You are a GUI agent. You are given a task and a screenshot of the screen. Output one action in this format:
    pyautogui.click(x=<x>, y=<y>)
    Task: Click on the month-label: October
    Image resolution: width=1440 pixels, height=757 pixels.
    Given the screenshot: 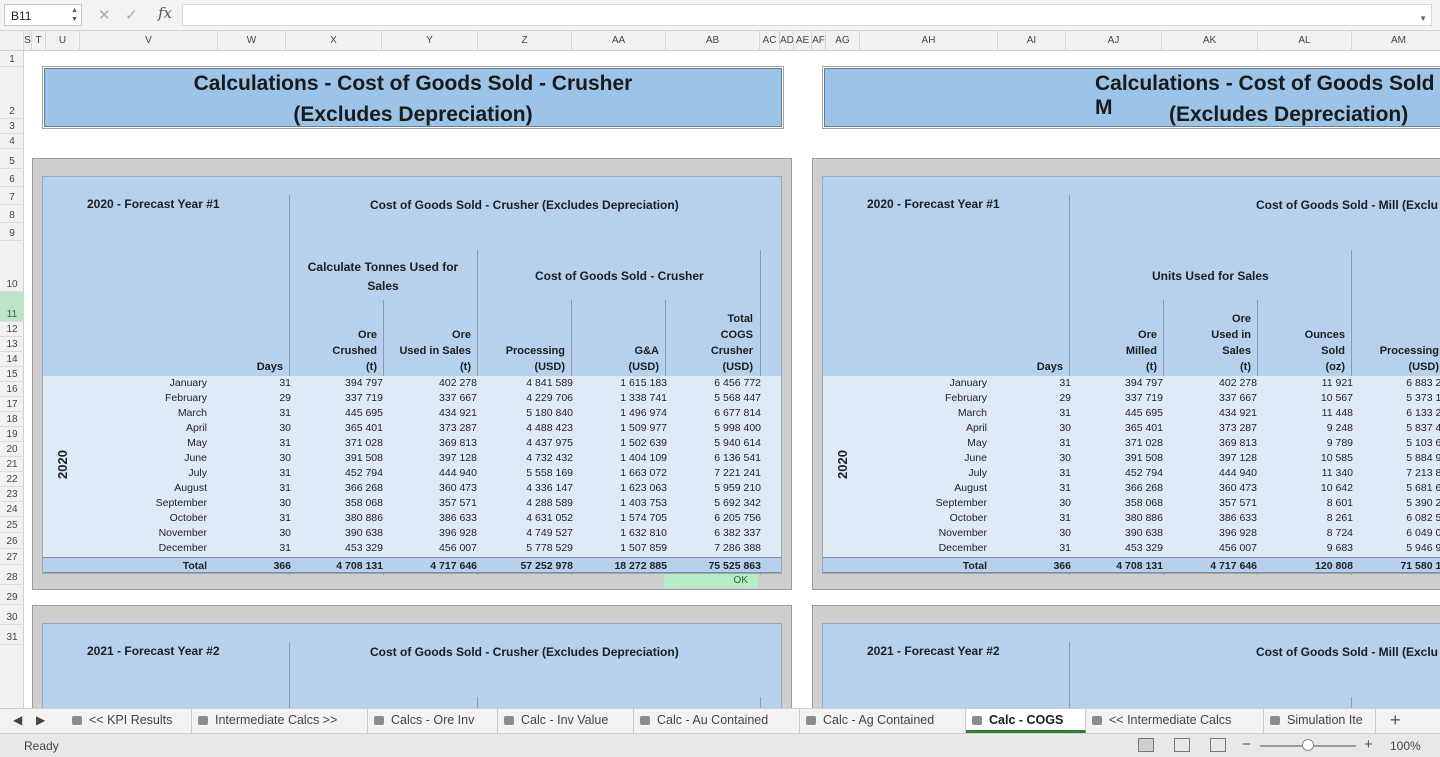 What is the action you would take?
    pyautogui.click(x=188, y=518)
    